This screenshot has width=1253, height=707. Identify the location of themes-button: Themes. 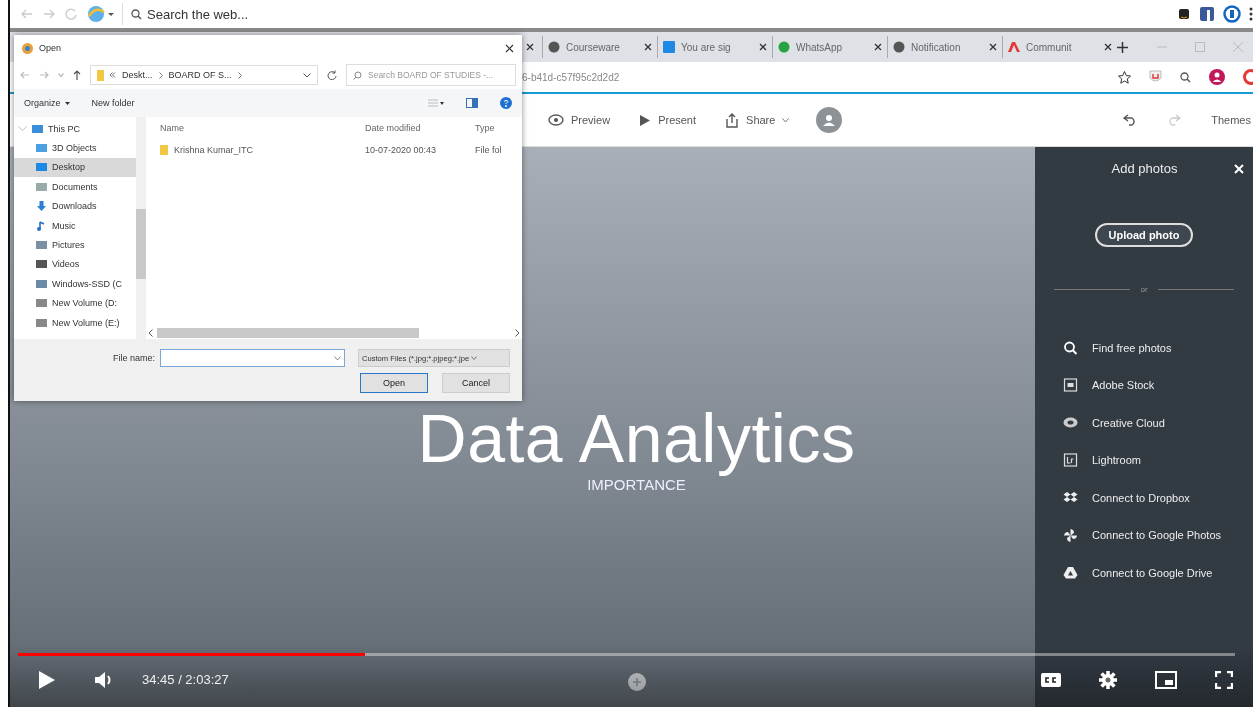
(1231, 120).